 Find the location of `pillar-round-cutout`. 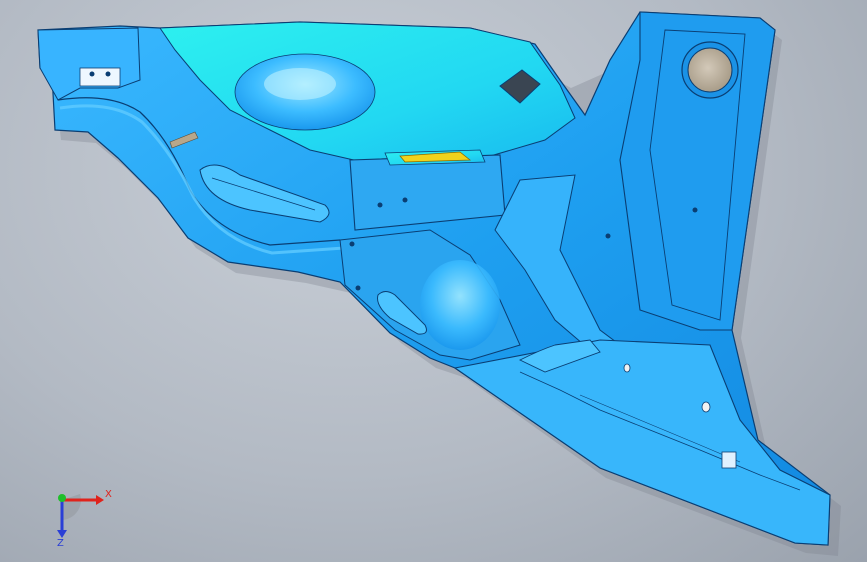

pillar-round-cutout is located at coordinates (710, 70).